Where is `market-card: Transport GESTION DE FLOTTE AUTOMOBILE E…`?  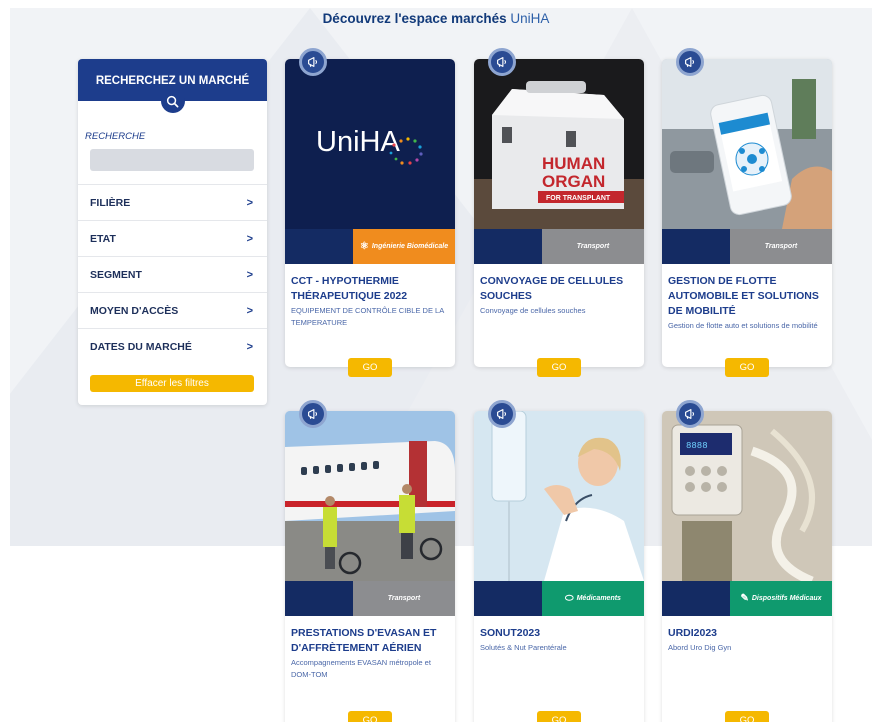
market-card: Transport GESTION DE FLOTTE AUTOMOBILE E… is located at coordinates (747, 212).